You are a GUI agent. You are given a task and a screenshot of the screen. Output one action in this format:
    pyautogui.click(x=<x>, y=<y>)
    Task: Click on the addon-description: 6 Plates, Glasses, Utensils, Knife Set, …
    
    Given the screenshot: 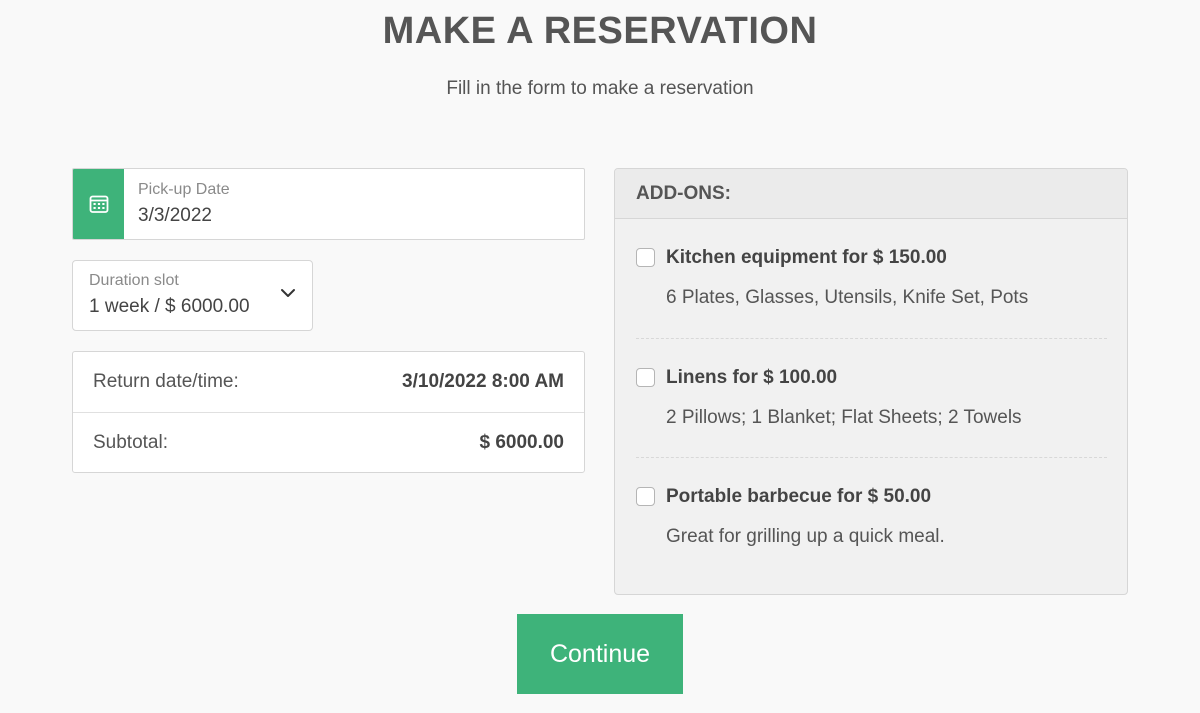 What is the action you would take?
    pyautogui.click(x=847, y=297)
    